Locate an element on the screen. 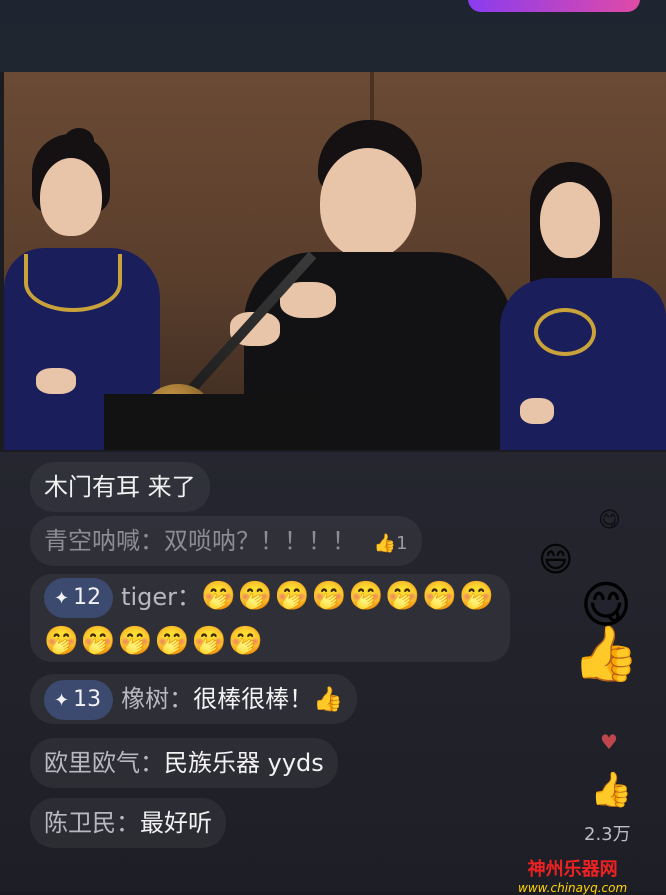  comment-item: 木门有耳 来了 is located at coordinates (120, 487).